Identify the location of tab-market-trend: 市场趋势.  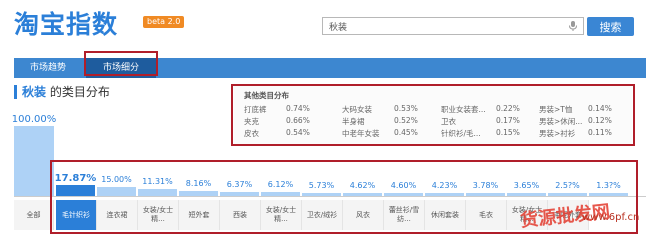
(48, 68).